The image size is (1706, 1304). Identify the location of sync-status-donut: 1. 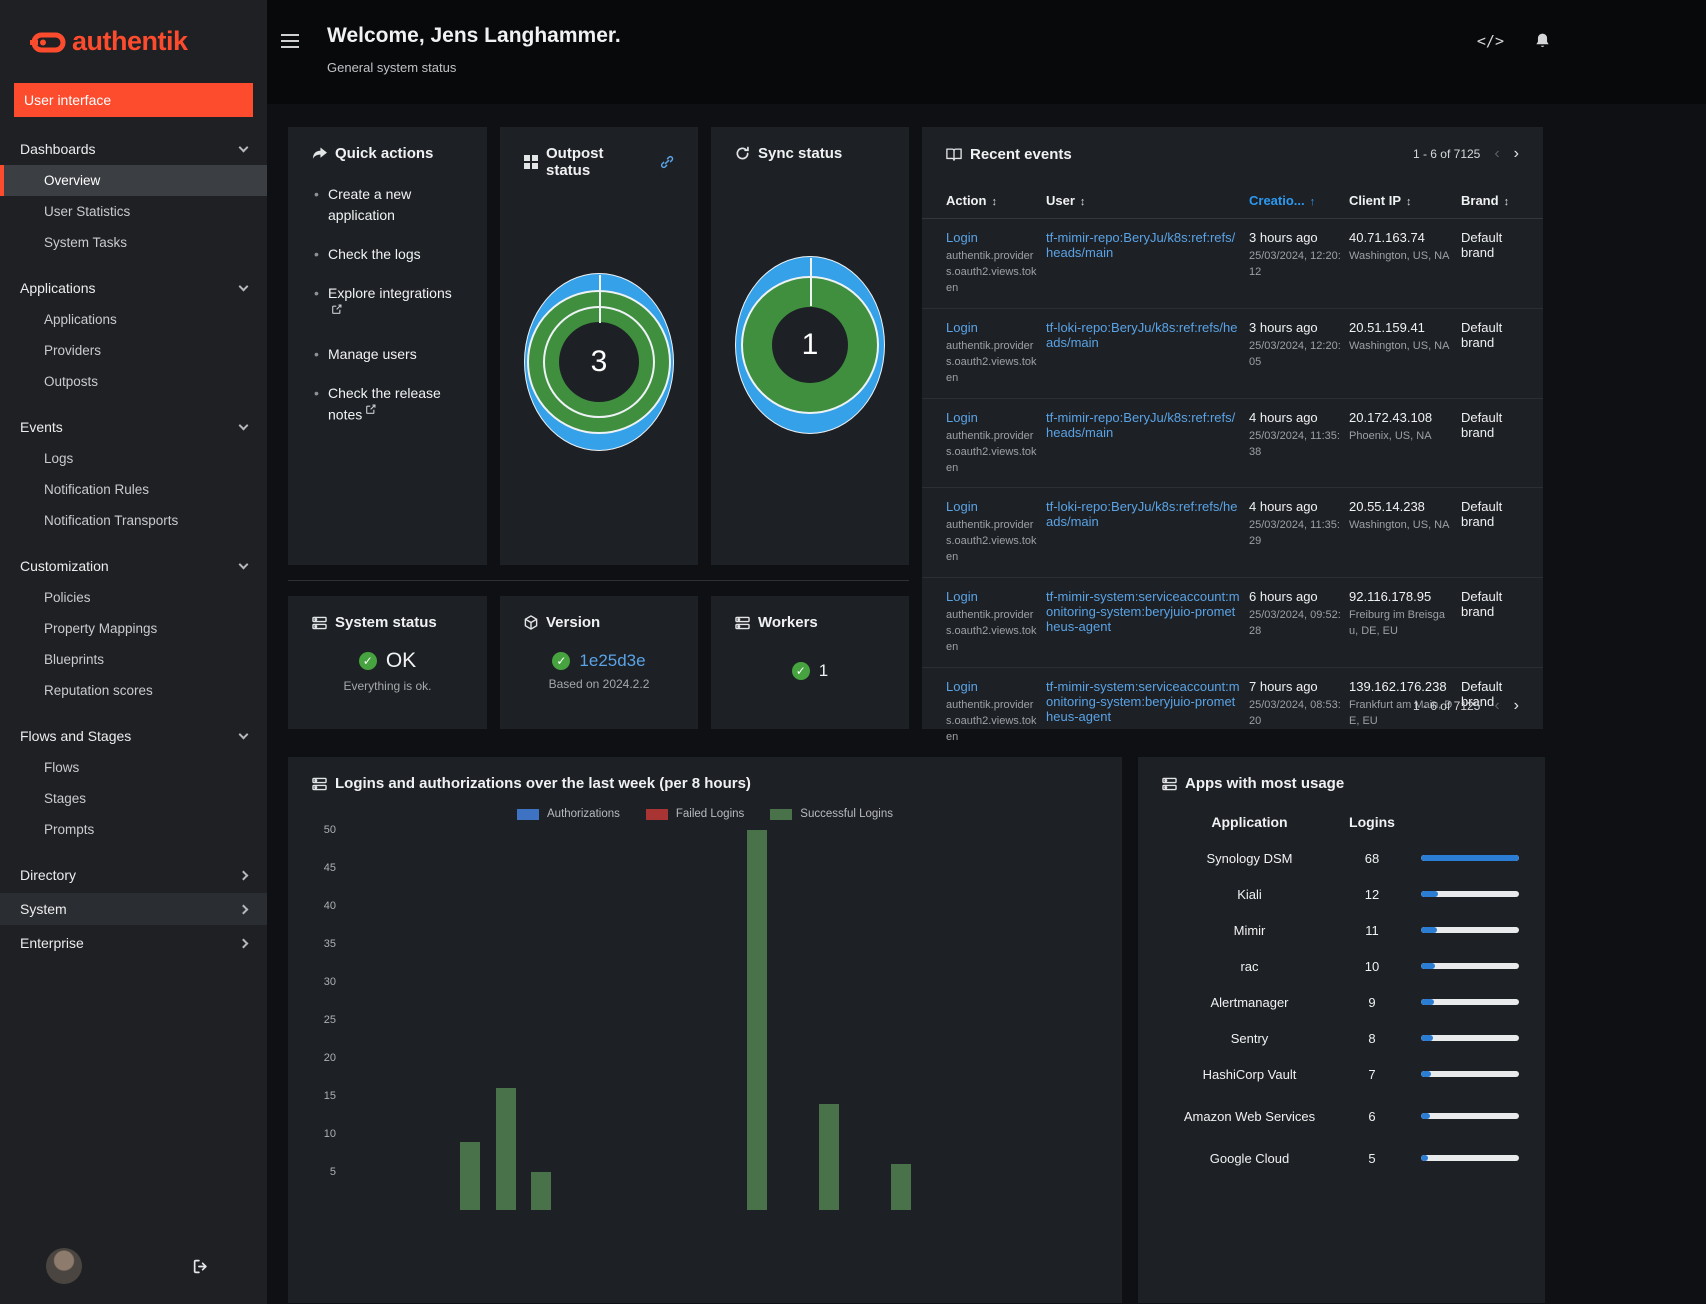
(810, 345).